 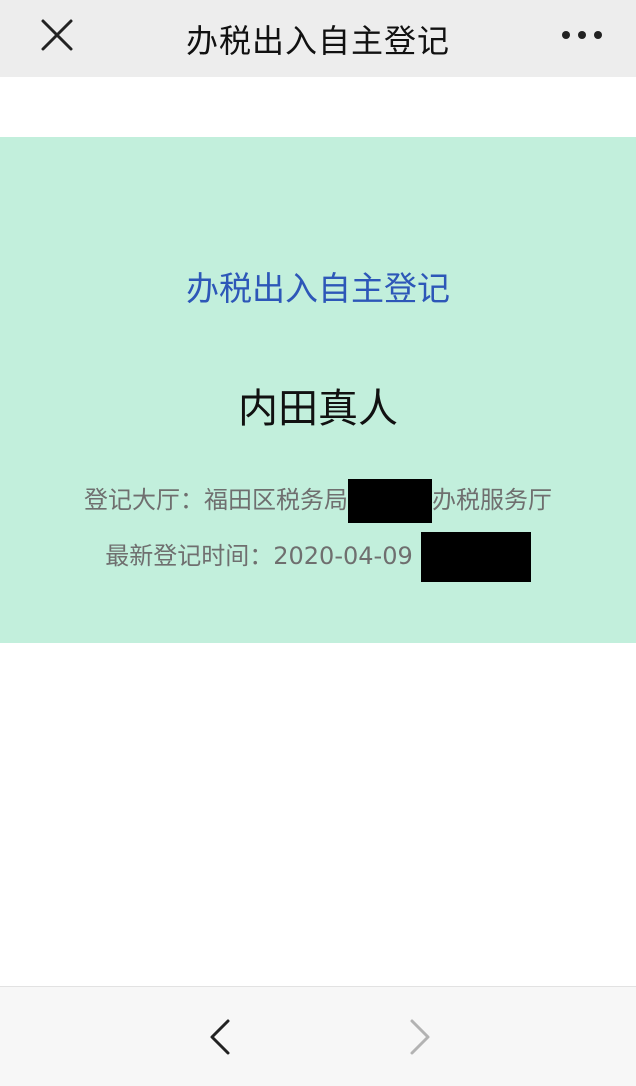 I want to click on registration-time-info: 最新登记时间：2020-04-09, so click(x=318, y=557).